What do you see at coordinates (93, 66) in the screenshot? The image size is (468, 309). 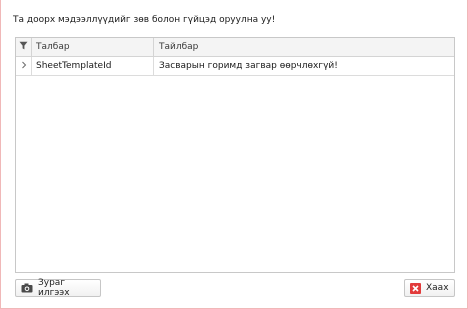 I see `cell-field: SheetTemplateId` at bounding box center [93, 66].